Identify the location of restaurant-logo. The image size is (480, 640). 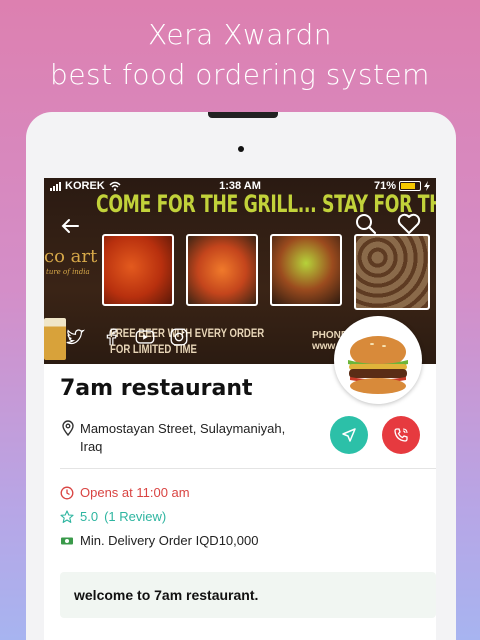
(378, 360).